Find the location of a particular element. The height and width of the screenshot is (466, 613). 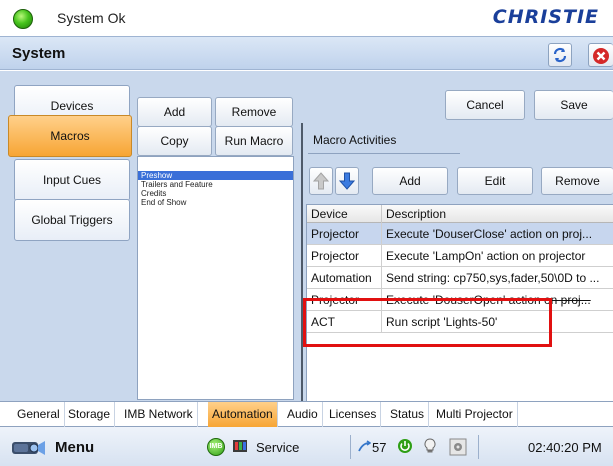

tab-licenses: Licenses is located at coordinates (353, 414).